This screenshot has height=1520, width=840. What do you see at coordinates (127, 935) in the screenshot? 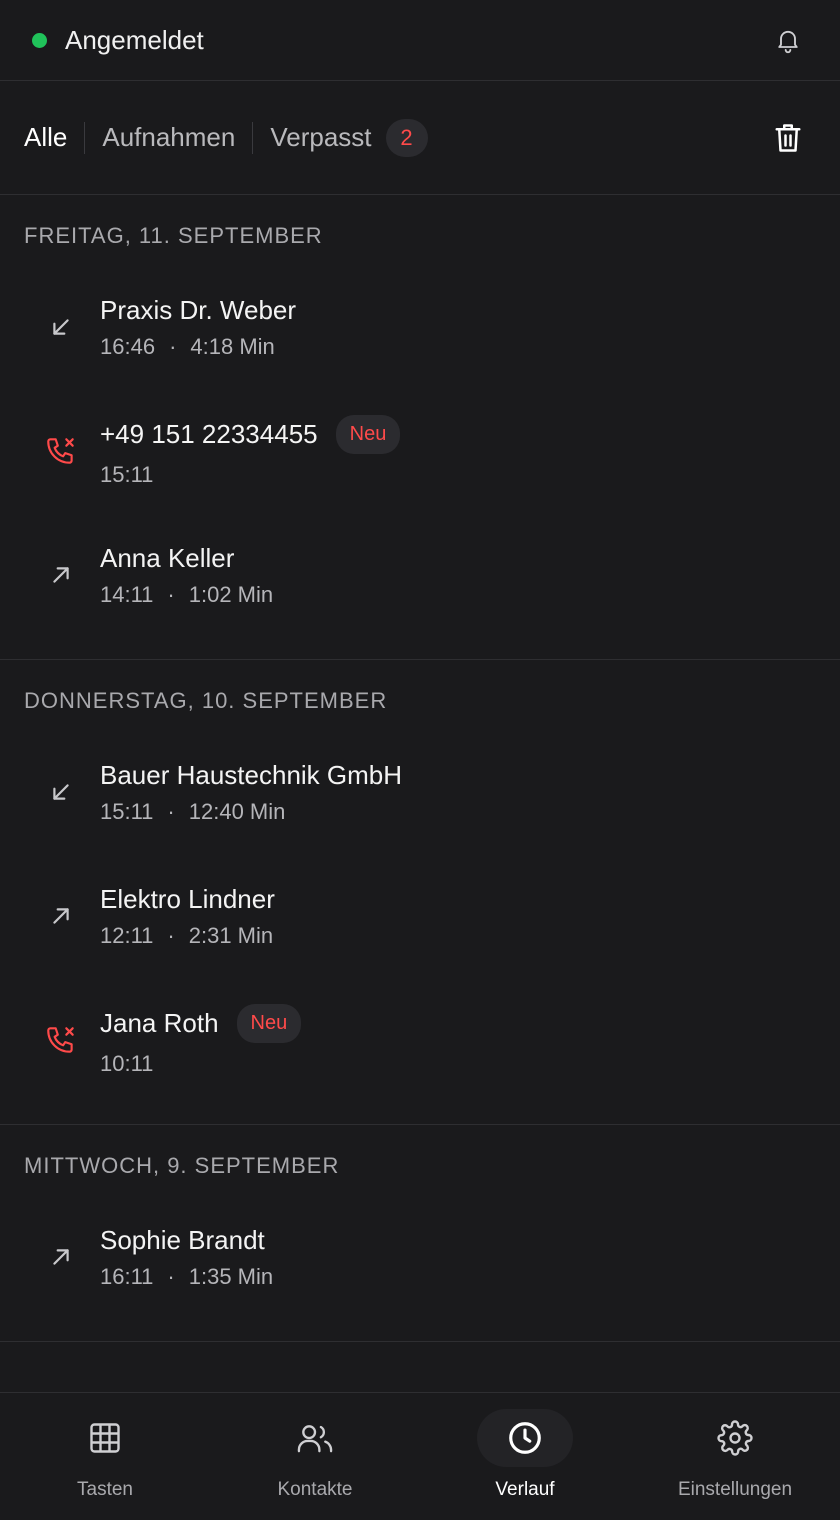
I see `call-time: 12:11` at bounding box center [127, 935].